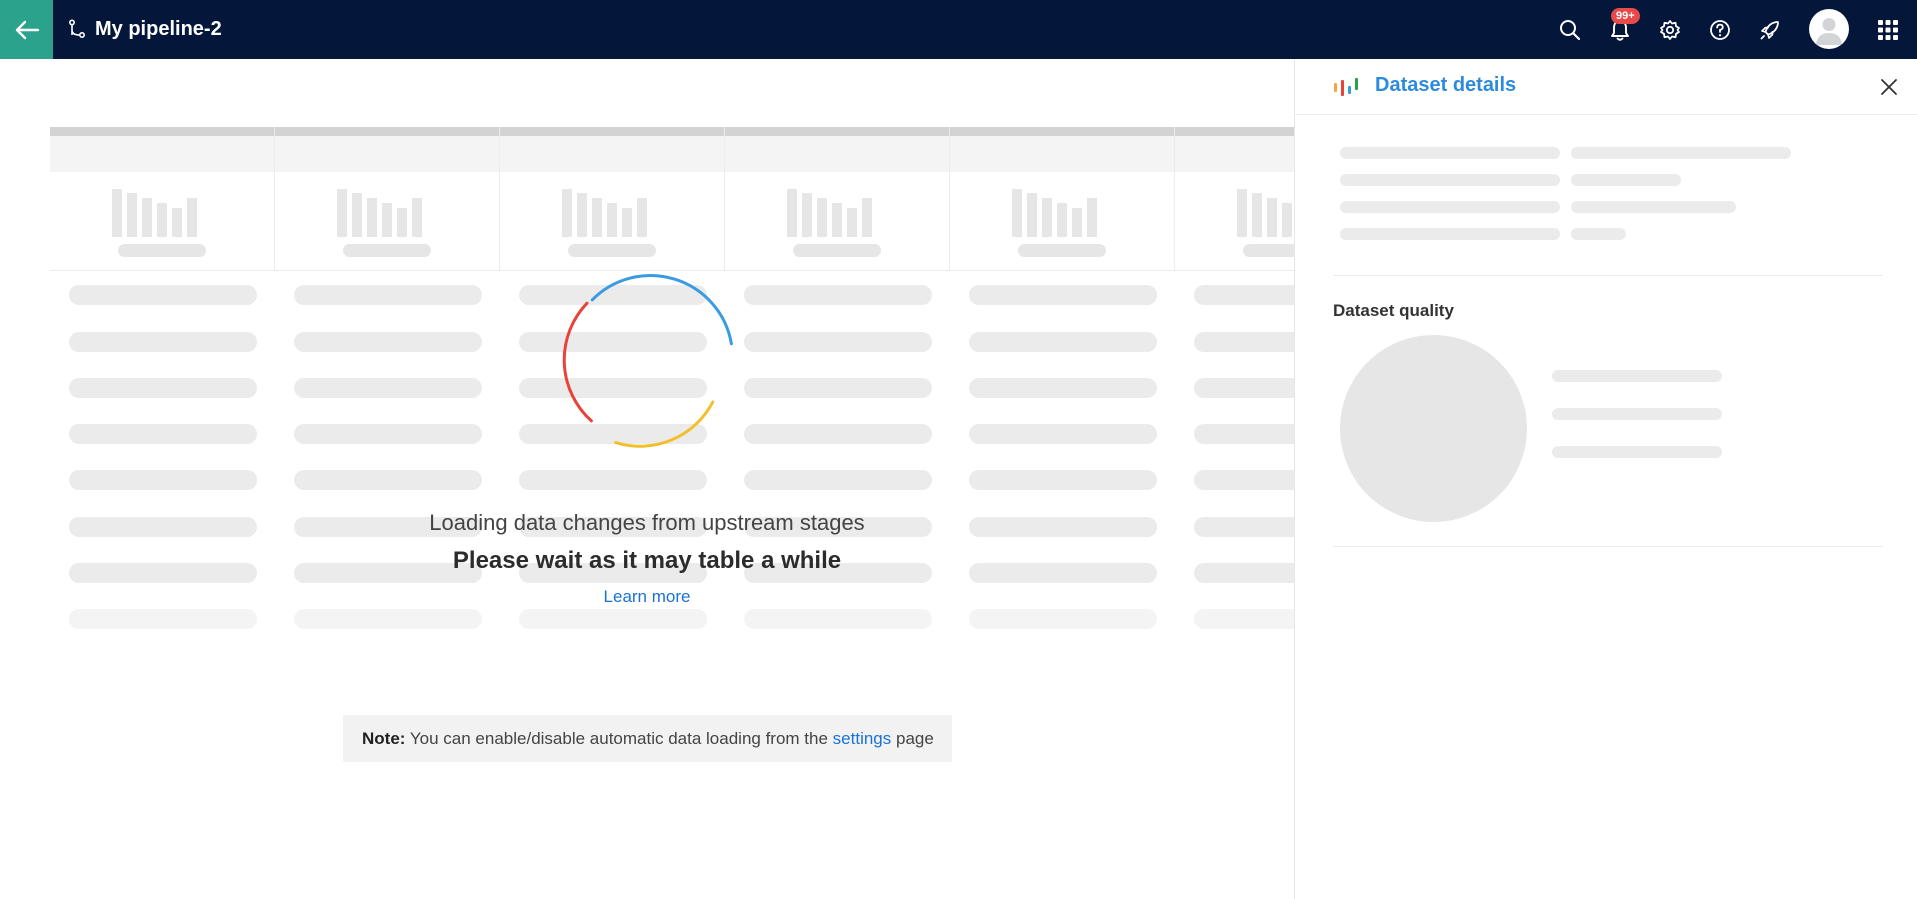 Image resolution: width=1917 pixels, height=899 pixels. What do you see at coordinates (1625, 16) in the screenshot?
I see `notification-badge: 99+` at bounding box center [1625, 16].